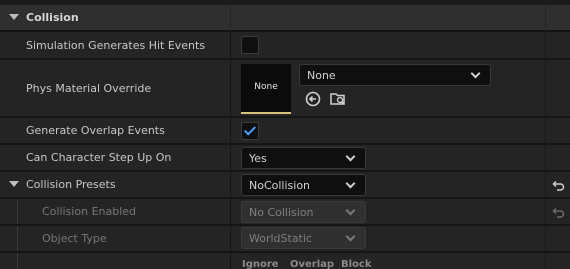  What do you see at coordinates (99, 157) in the screenshot?
I see `row-label: Can Character Step Up On` at bounding box center [99, 157].